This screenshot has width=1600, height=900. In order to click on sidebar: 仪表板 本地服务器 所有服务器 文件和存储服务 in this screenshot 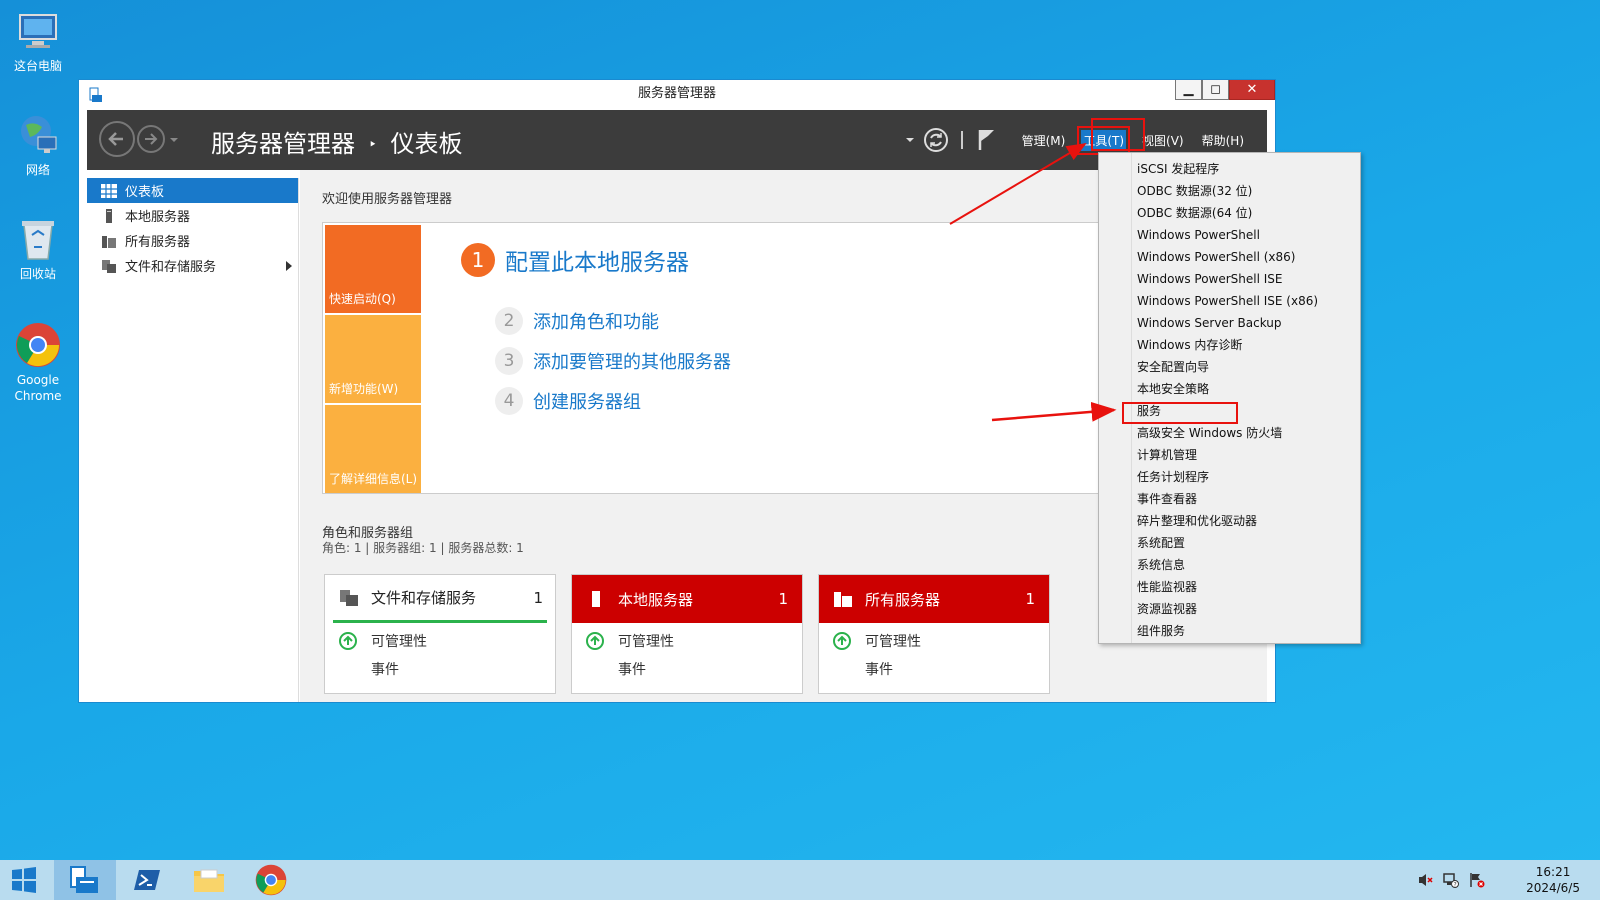, I will do `click(193, 440)`.